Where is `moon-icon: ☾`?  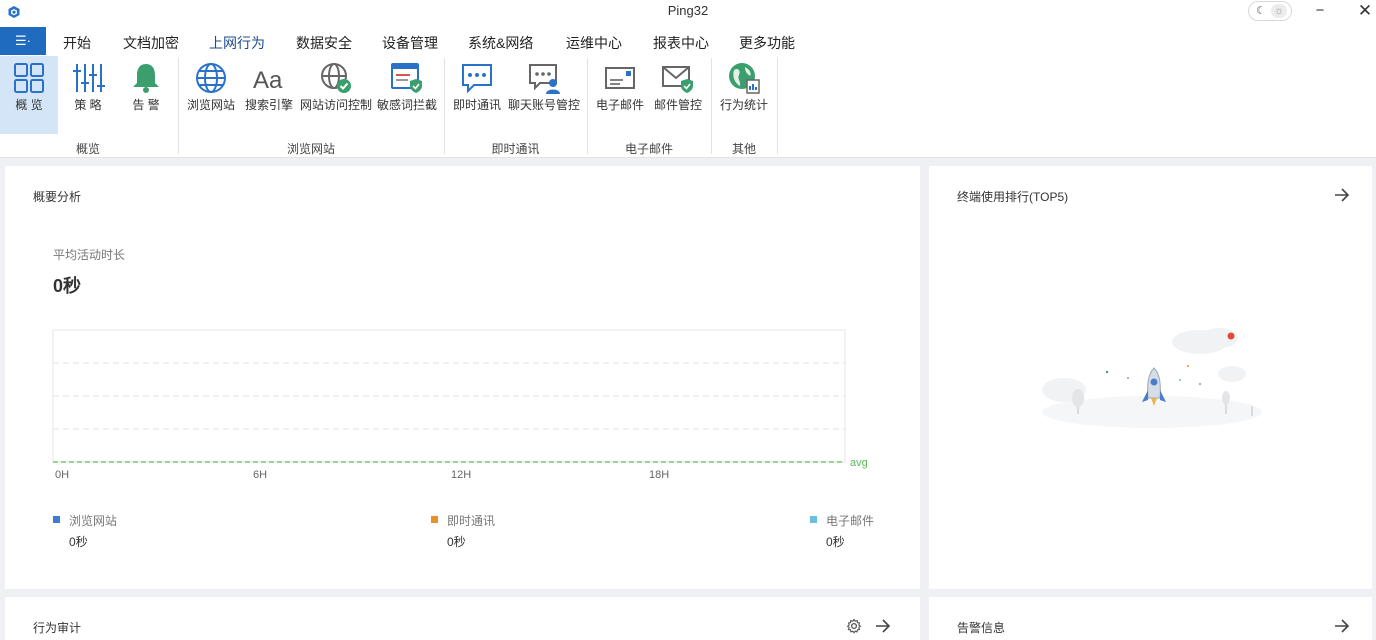
moon-icon: ☾ is located at coordinates (1261, 11).